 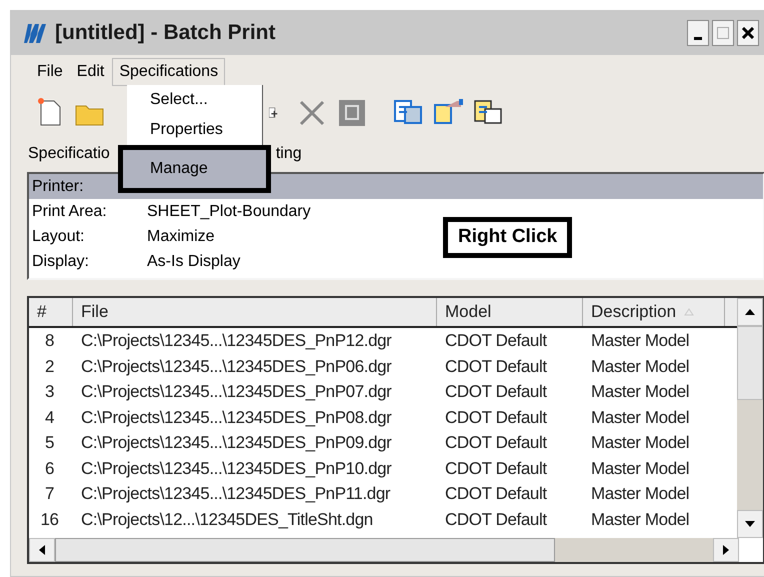 I want to click on property-value: SHEET_Plot-Boundary, so click(x=229, y=212).